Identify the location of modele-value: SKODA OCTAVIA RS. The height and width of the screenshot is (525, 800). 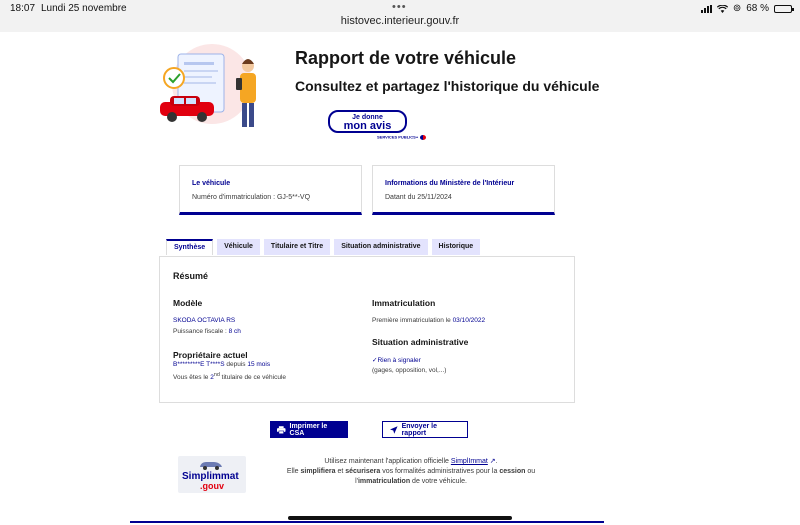
(204, 320).